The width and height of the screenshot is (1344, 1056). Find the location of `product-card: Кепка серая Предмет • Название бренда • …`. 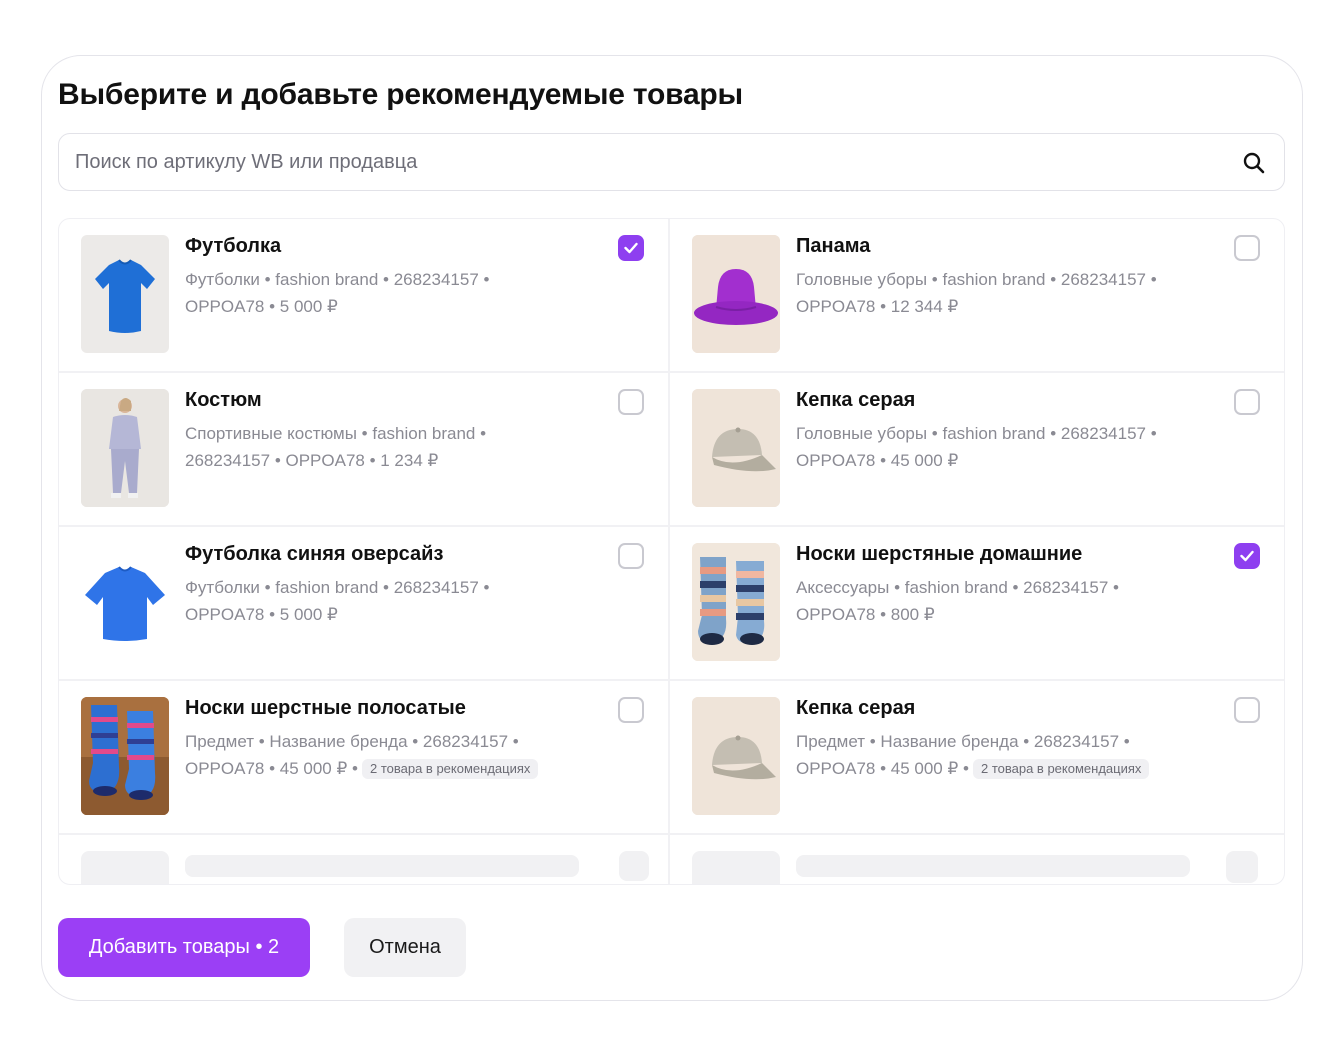

product-card: Кепка серая Предмет • Название бренда • … is located at coordinates (977, 758).